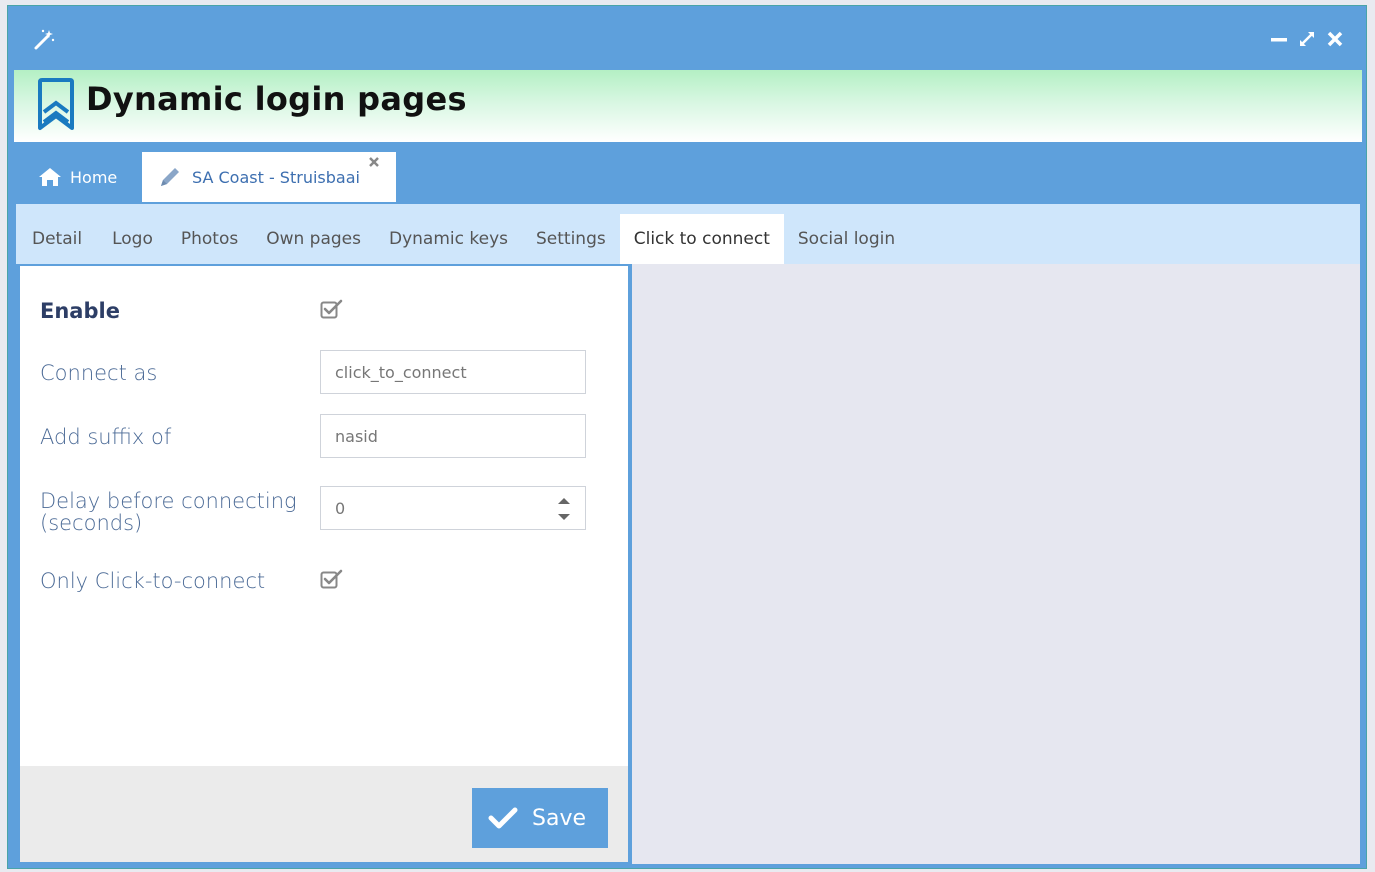  Describe the element at coordinates (448, 239) in the screenshot. I see `tab-dynamic-keys: Dynamic keys` at that location.